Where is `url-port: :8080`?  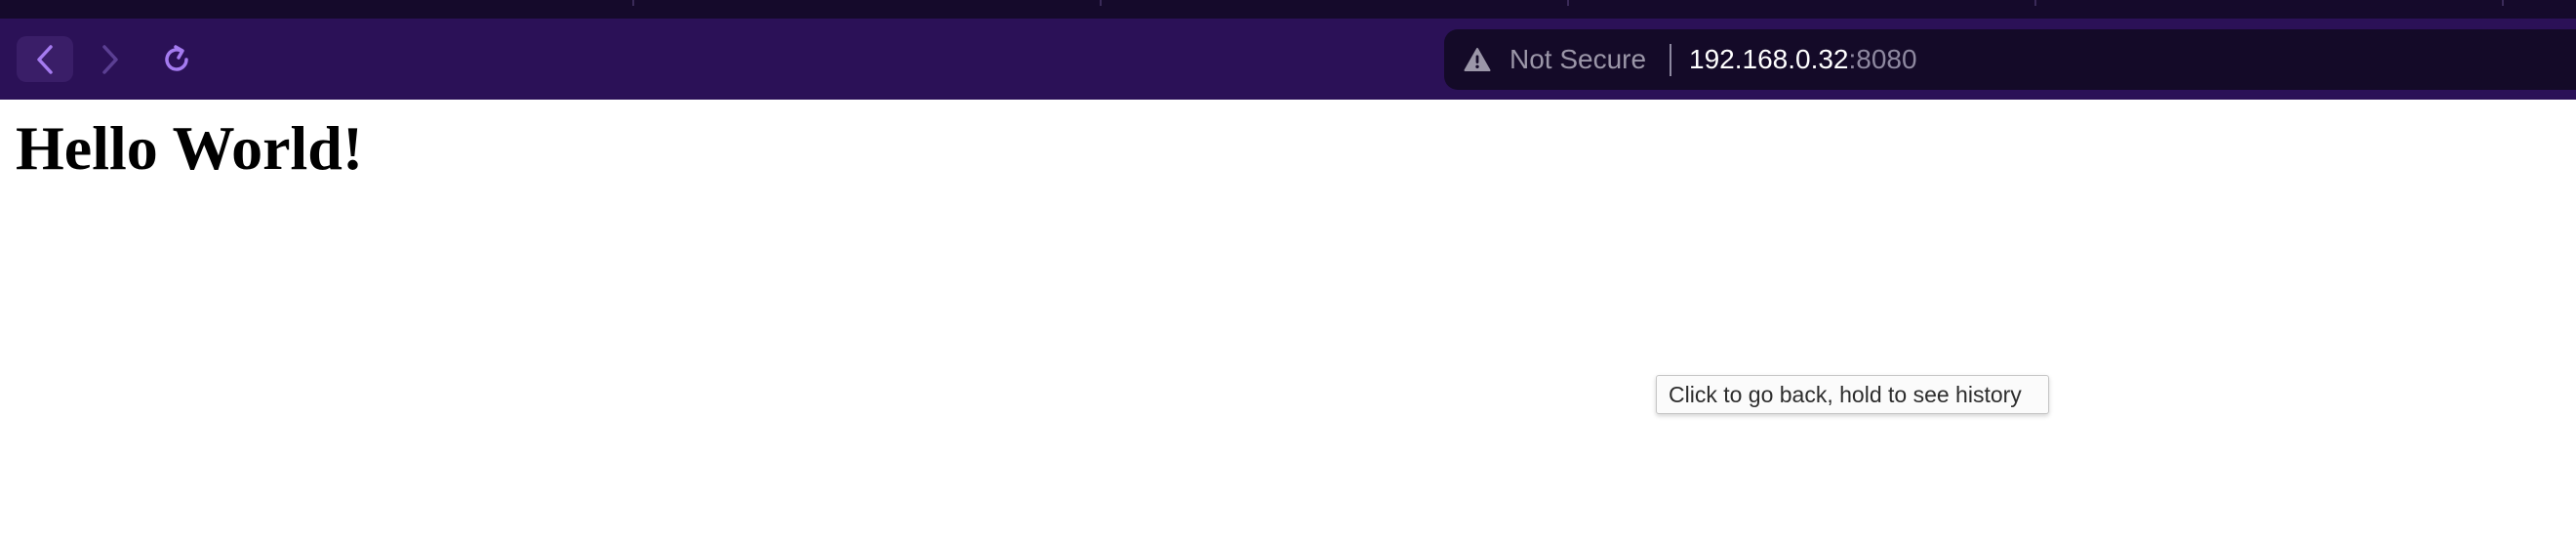 url-port: :8080 is located at coordinates (1882, 59).